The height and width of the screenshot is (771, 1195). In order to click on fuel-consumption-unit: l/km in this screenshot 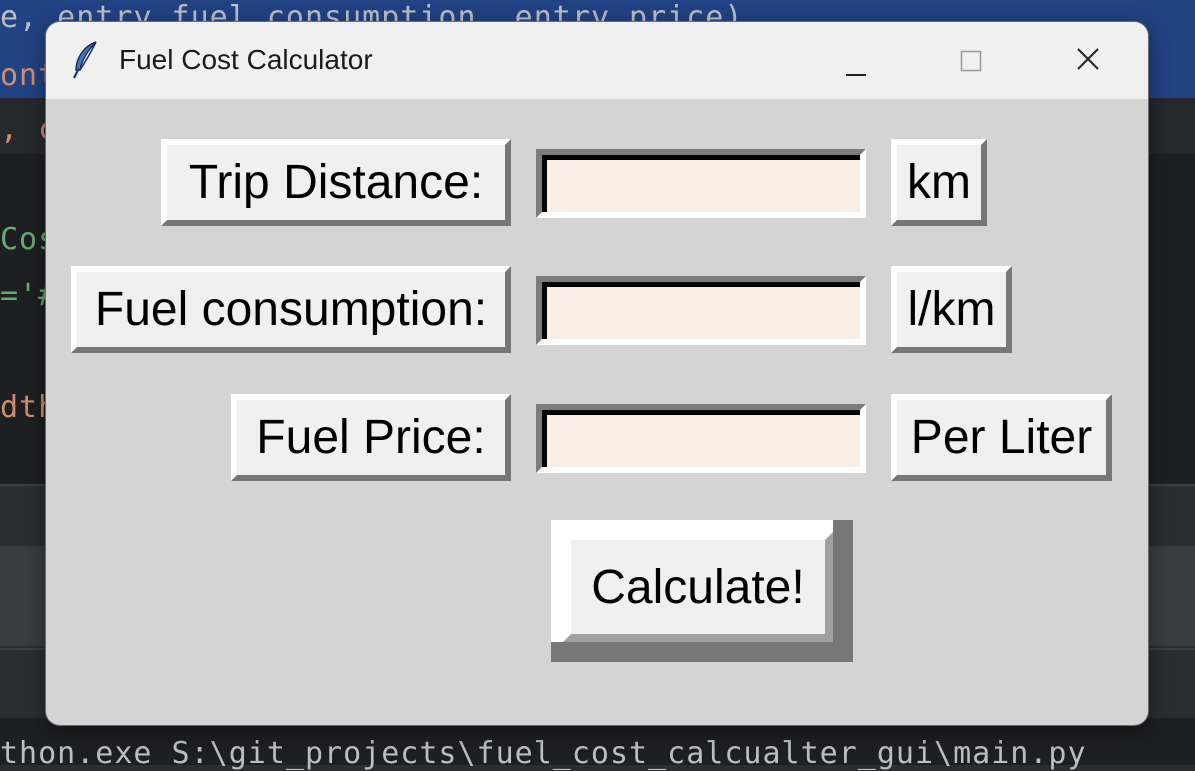, I will do `click(951, 309)`.